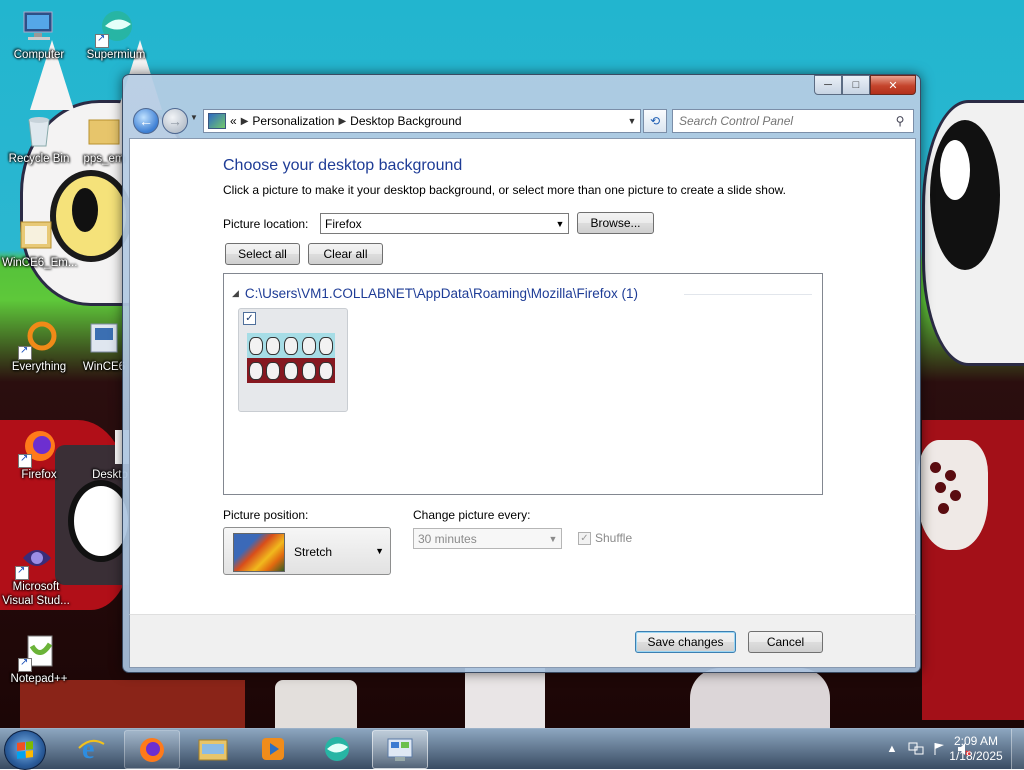 The height and width of the screenshot is (770, 1024). Describe the element at coordinates (293, 121) in the screenshot. I see `breadcrumb-personalization: Personalization` at that location.